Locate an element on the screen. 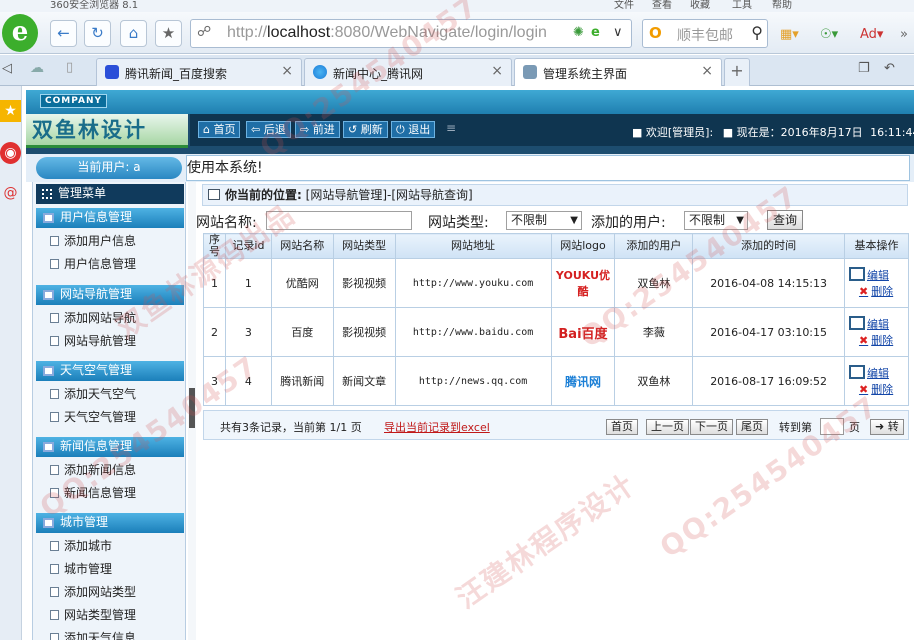  home-icon: ⌂ is located at coordinates (133, 33).